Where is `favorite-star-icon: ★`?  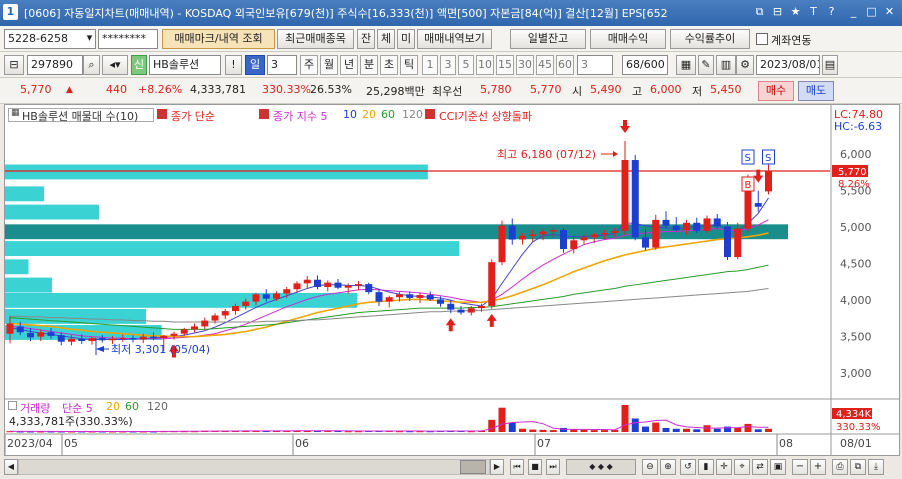 favorite-star-icon: ★ is located at coordinates (795, 12).